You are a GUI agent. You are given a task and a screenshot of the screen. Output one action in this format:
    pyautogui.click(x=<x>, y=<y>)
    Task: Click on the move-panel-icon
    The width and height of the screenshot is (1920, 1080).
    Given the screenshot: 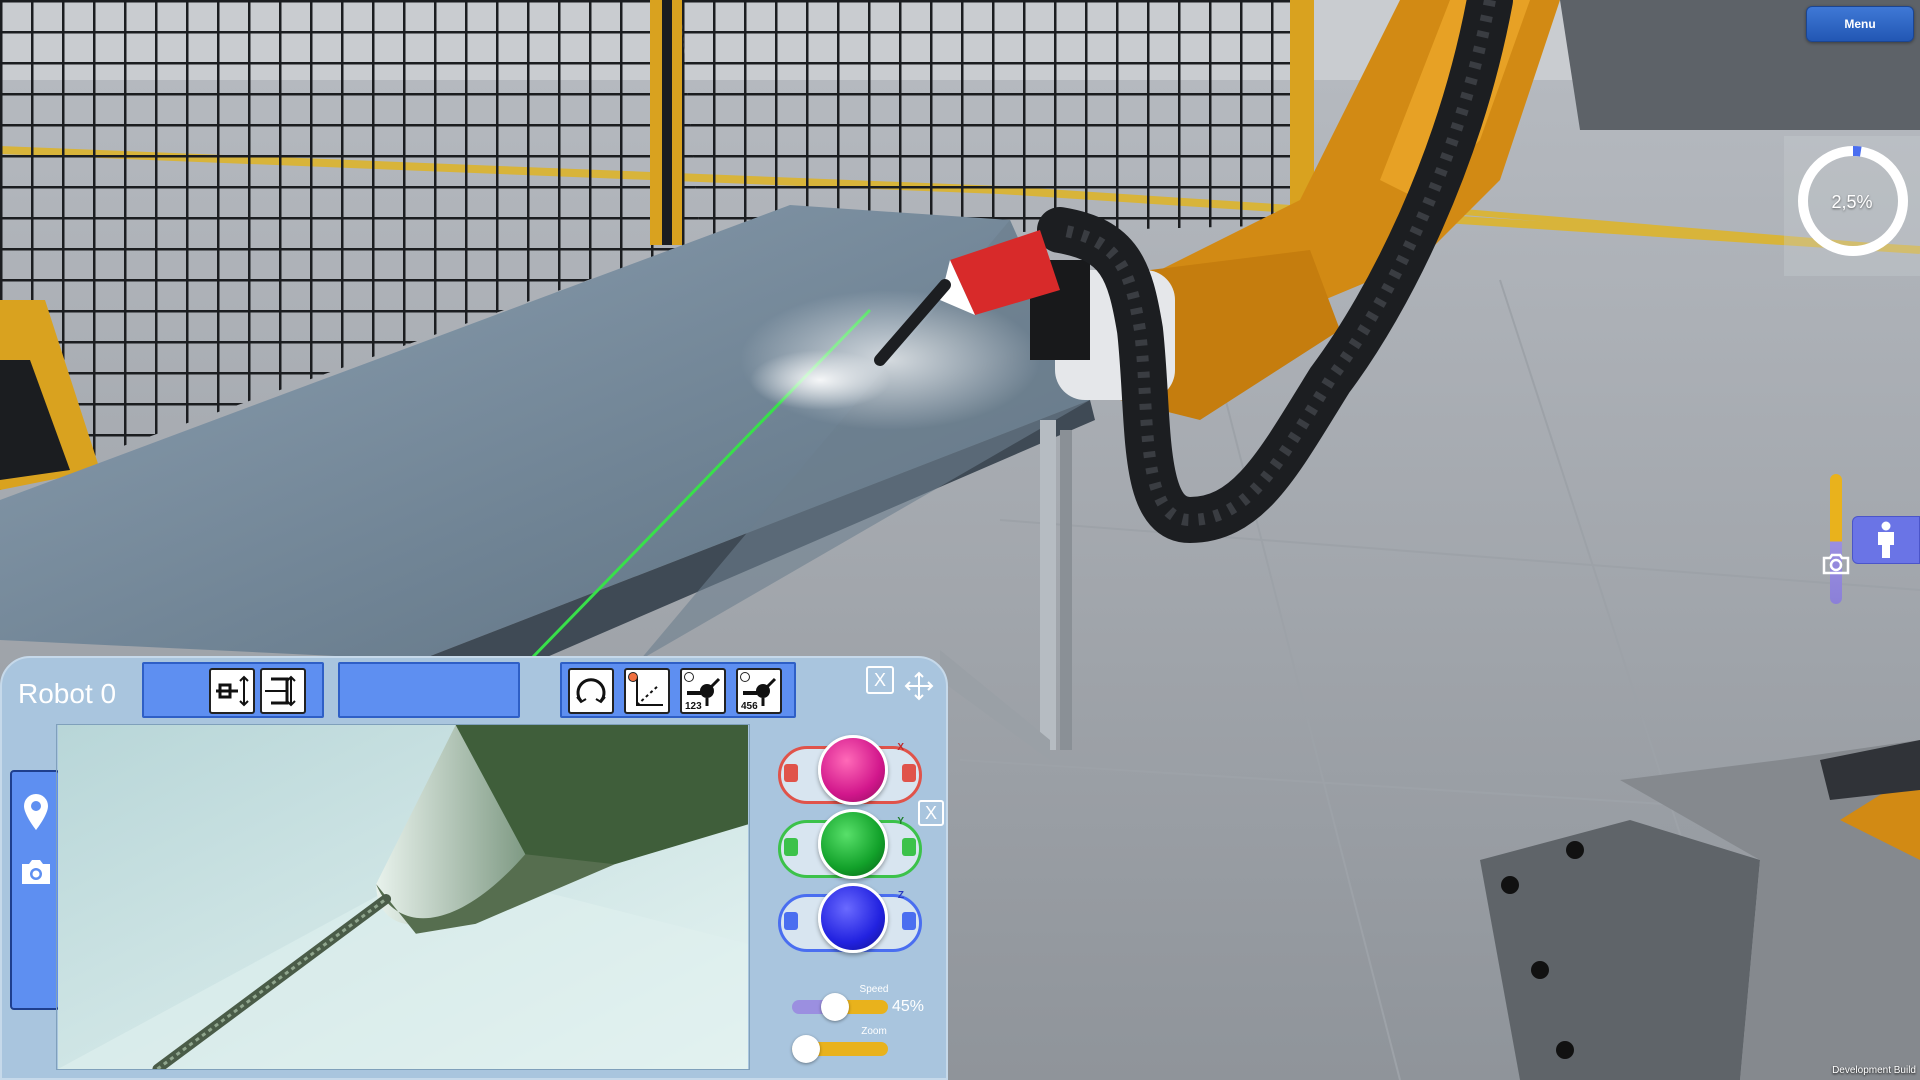 What is the action you would take?
    pyautogui.click(x=919, y=686)
    